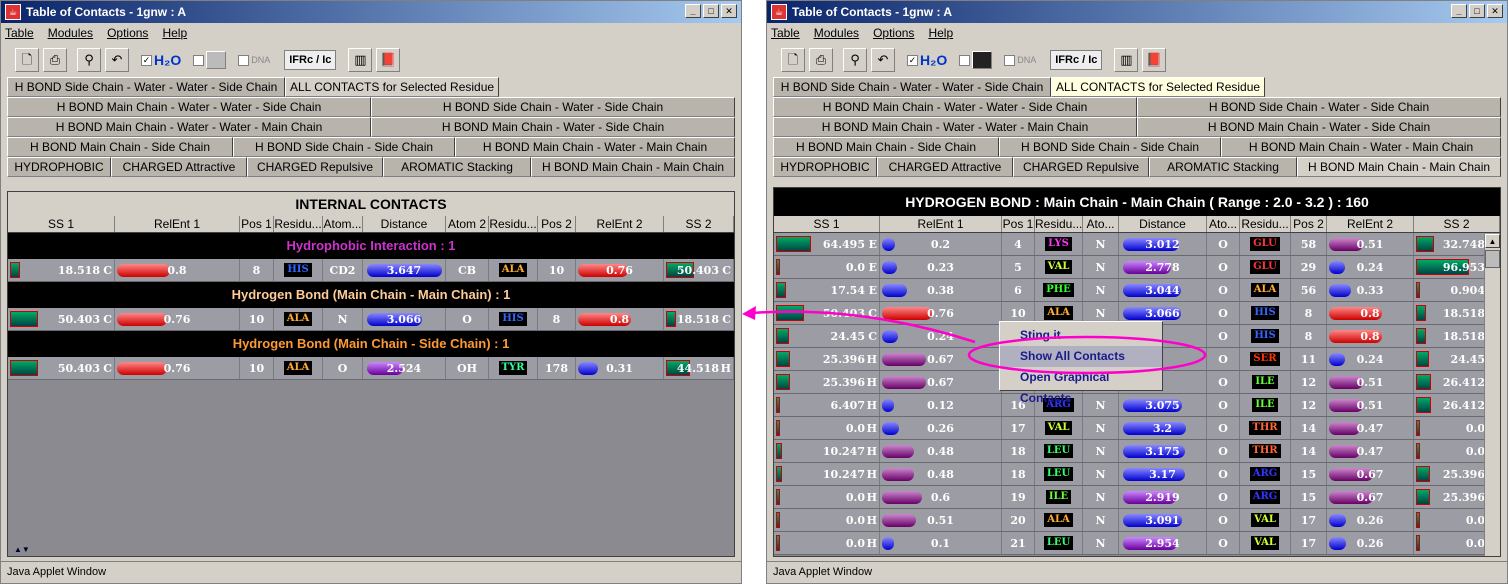 This screenshot has height=584, width=1508. What do you see at coordinates (1137, 244) in the screenshot?
I see `table-row: 64.495E 0.2 4 LYS N 3.012 O GLU 58 0.51 32.748 E` at bounding box center [1137, 244].